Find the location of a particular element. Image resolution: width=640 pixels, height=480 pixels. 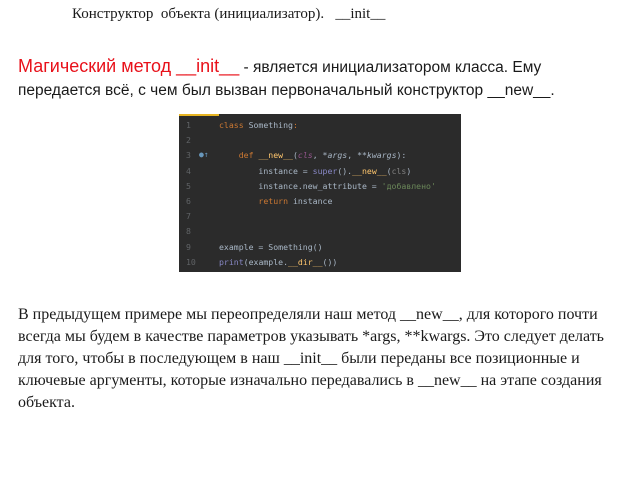

code-token: : is located at coordinates (295, 125).